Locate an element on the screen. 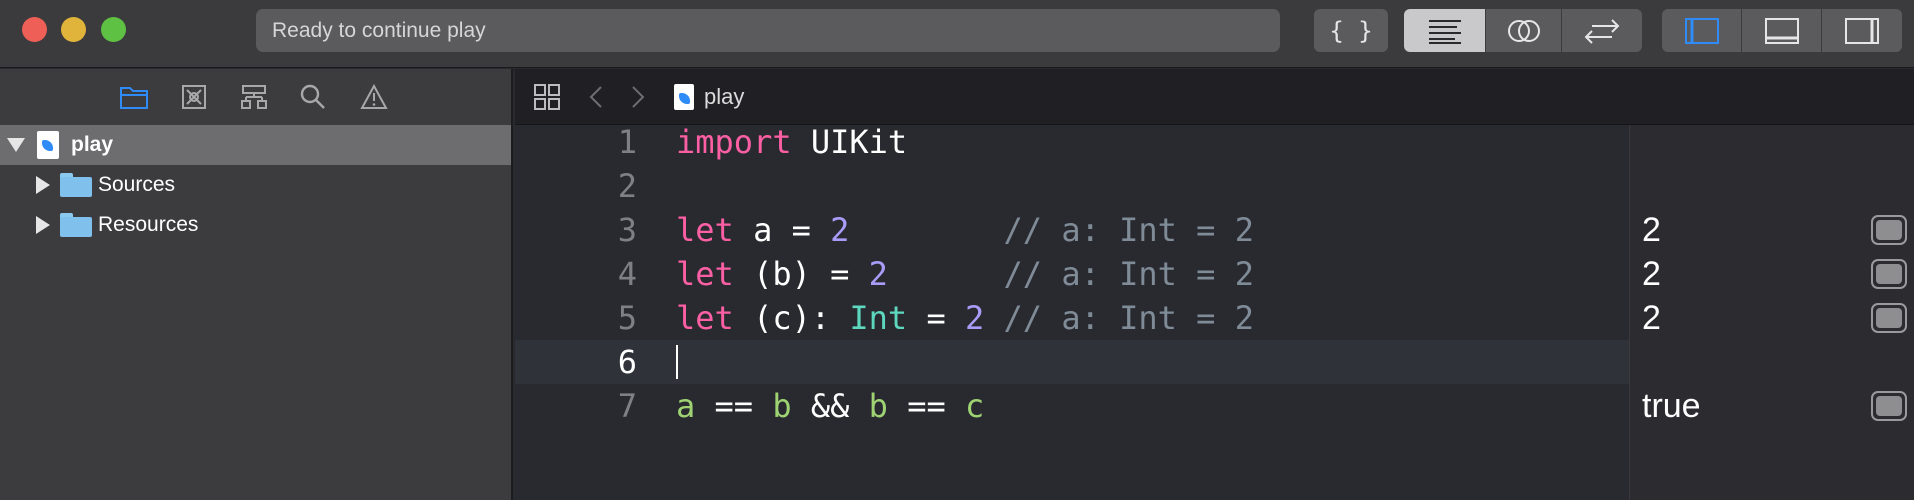 Image resolution: width=1914 pixels, height=500 pixels. tab-symbol-navigator is located at coordinates (254, 97).